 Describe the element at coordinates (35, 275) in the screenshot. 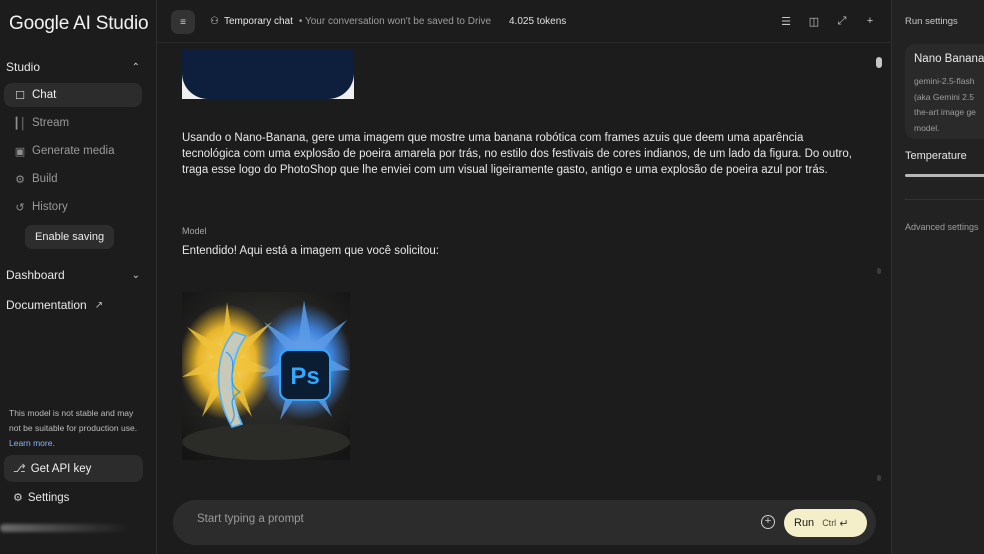

I see `dashboard-label: Dashboard` at that location.